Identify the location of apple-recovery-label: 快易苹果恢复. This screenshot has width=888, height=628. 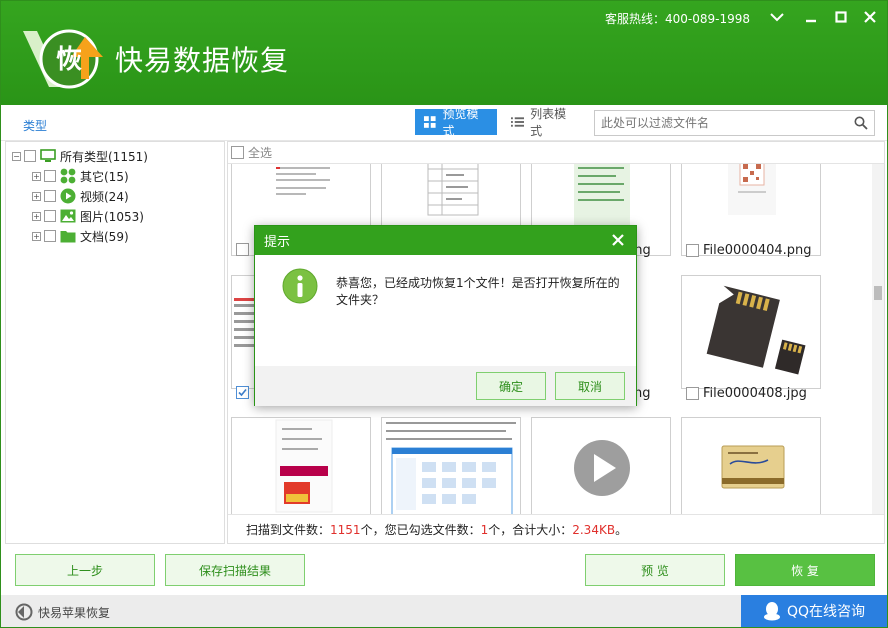
(74, 612).